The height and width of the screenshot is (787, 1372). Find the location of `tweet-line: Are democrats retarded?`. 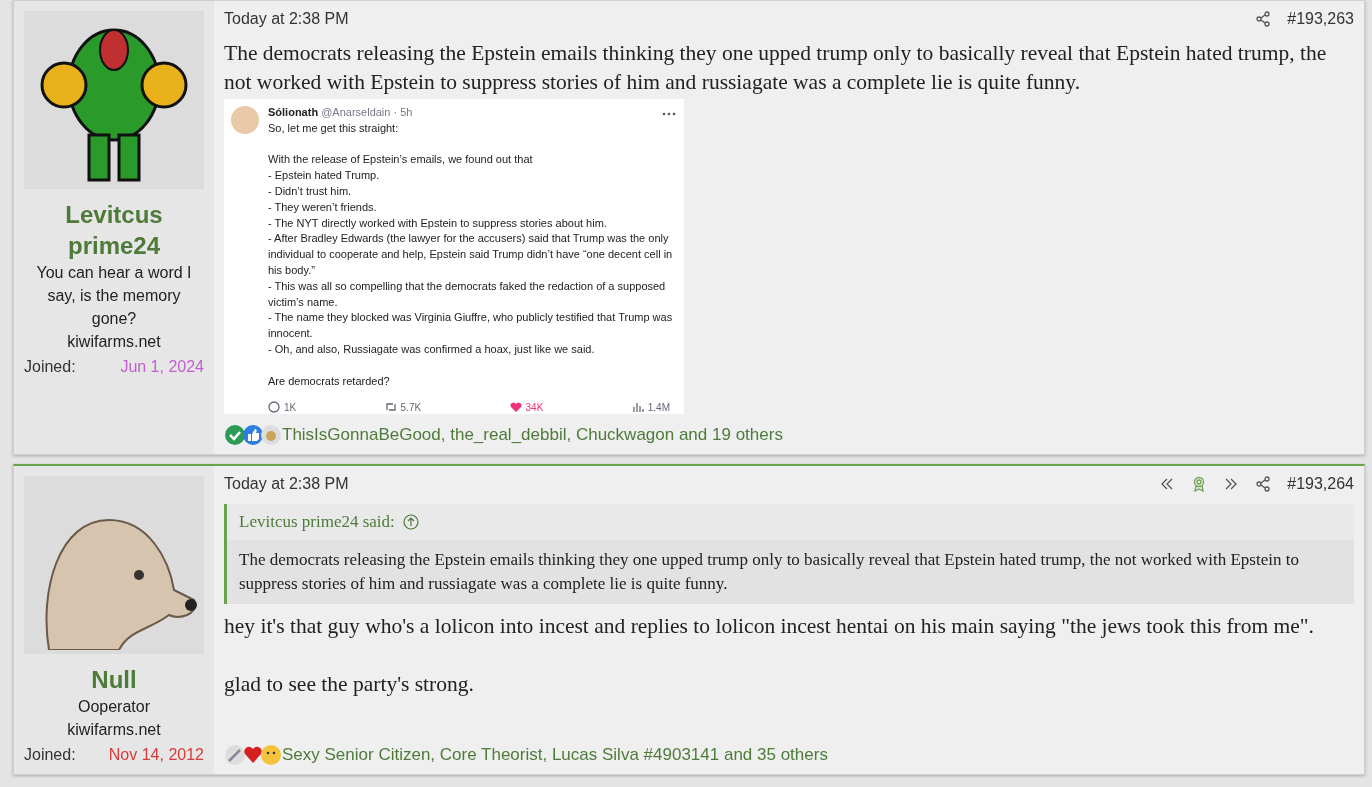

tweet-line: Are democrats retarded? is located at coordinates (329, 380).